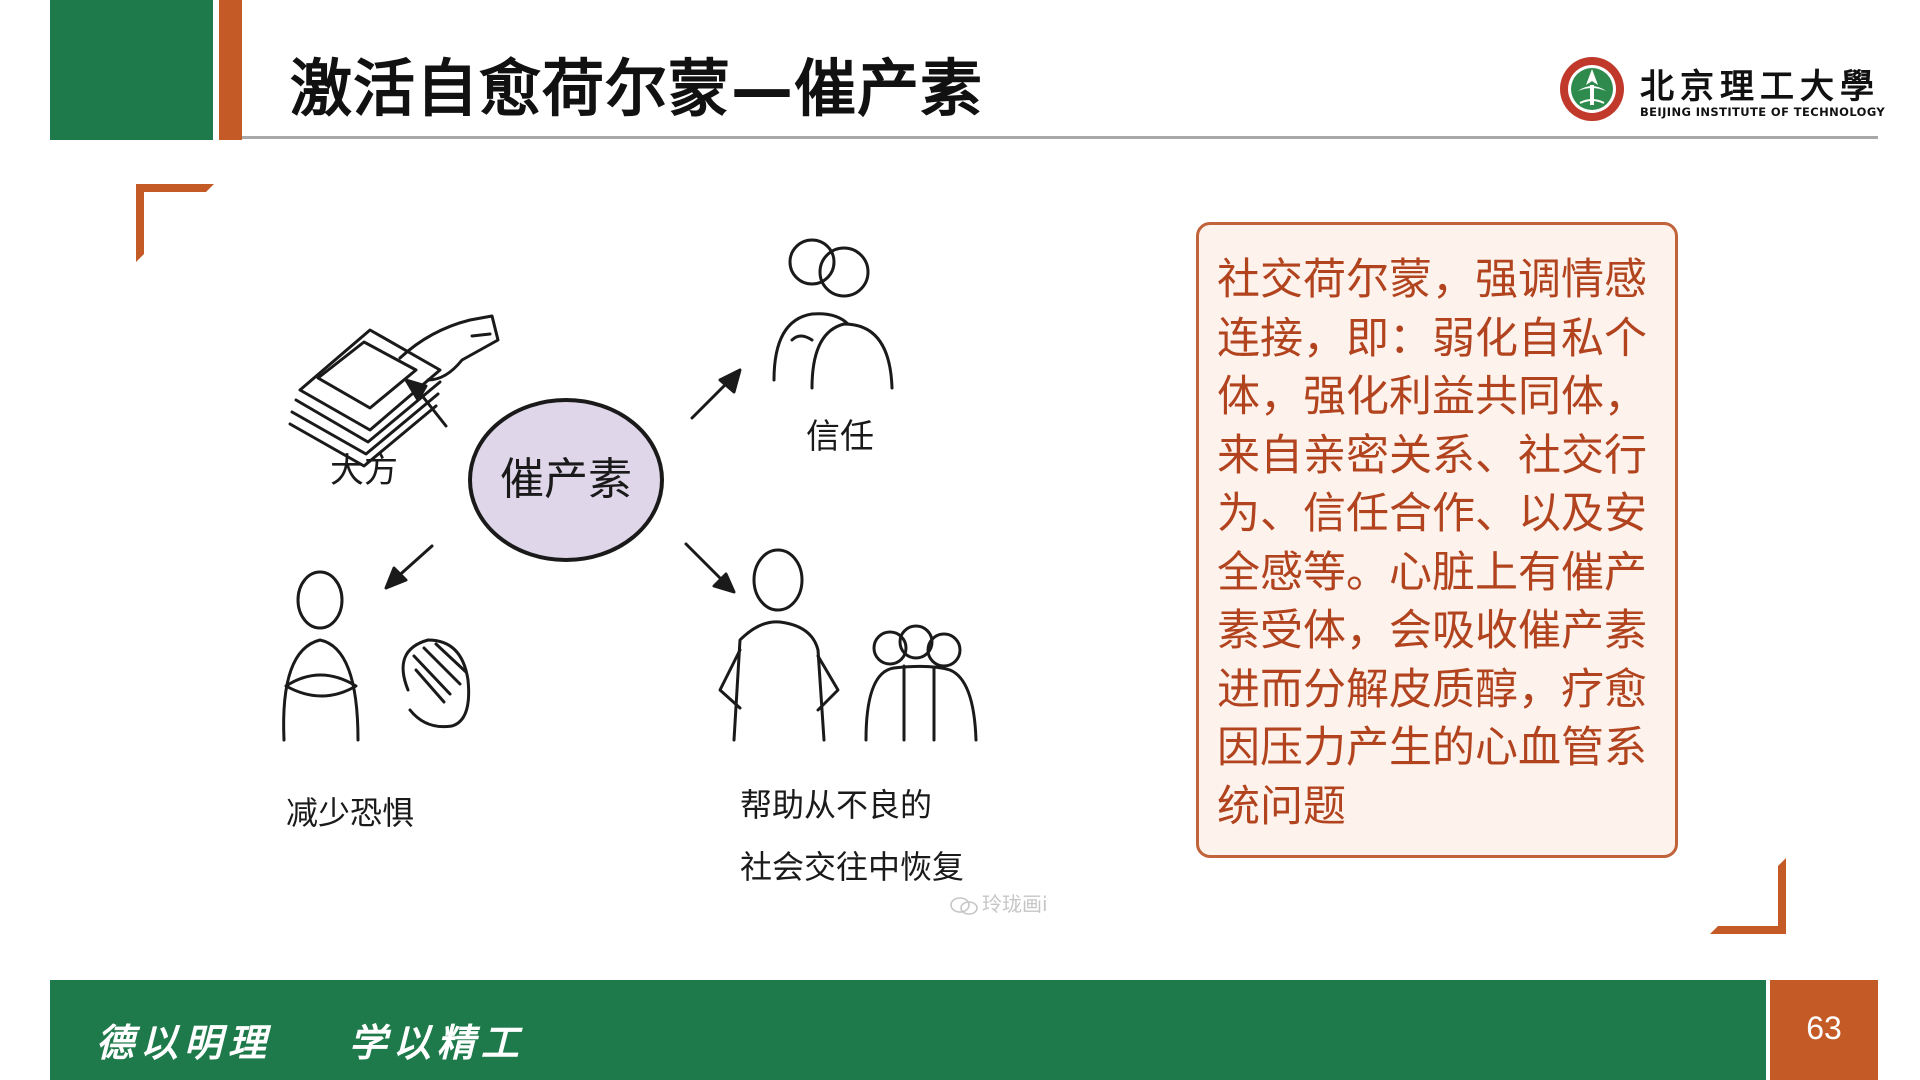 Image resolution: width=1920 pixels, height=1080 pixels. What do you see at coordinates (1060, 137) in the screenshot?
I see `header-divider` at bounding box center [1060, 137].